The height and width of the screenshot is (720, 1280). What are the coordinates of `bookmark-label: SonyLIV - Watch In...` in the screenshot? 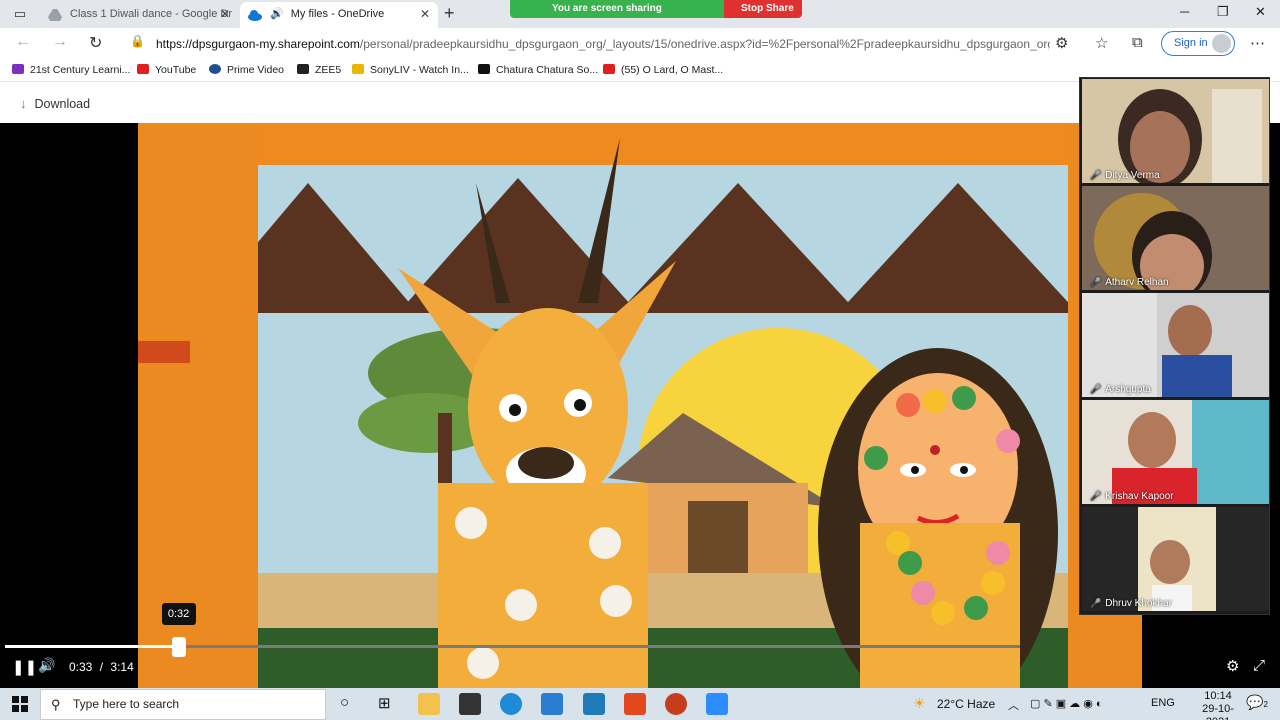 It's located at (419, 70).